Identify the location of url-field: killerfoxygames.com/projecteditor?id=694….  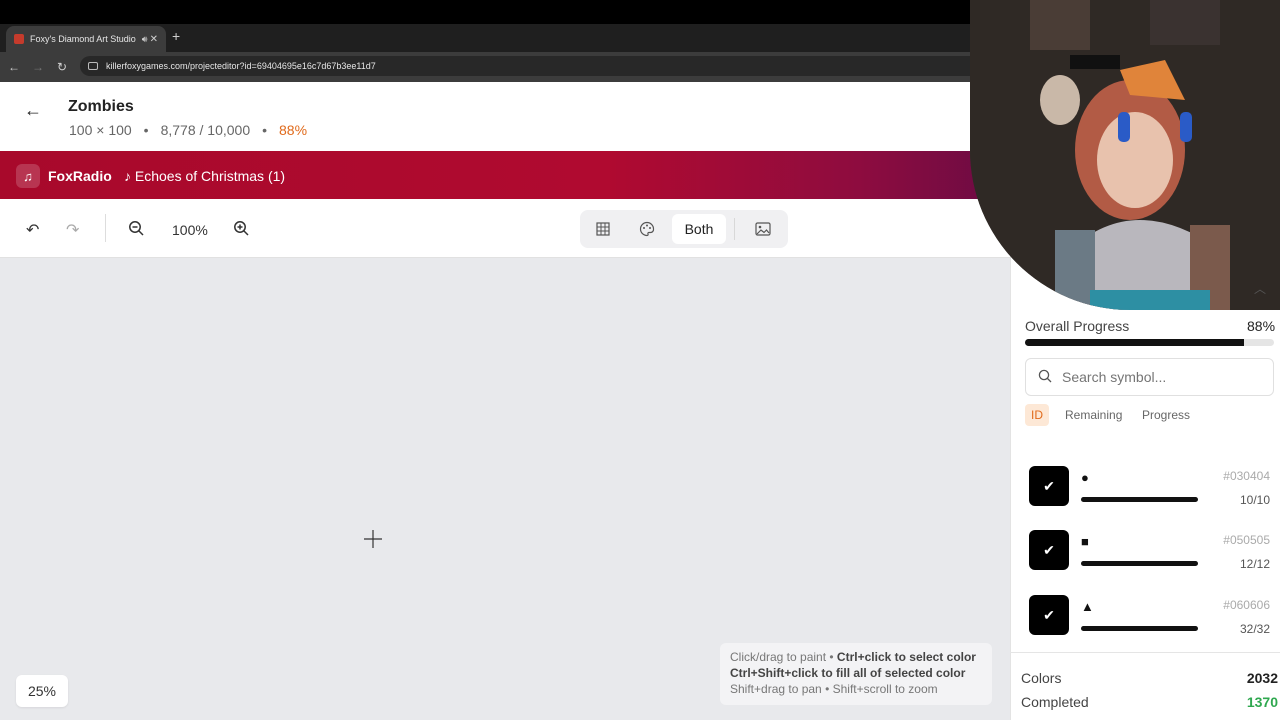
(530, 66).